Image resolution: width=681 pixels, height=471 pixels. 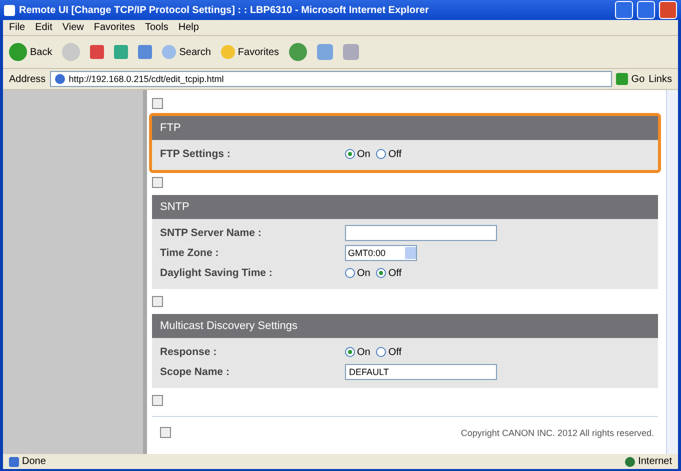 I want to click on time-zone-select: GMT0:00, so click(x=381, y=253).